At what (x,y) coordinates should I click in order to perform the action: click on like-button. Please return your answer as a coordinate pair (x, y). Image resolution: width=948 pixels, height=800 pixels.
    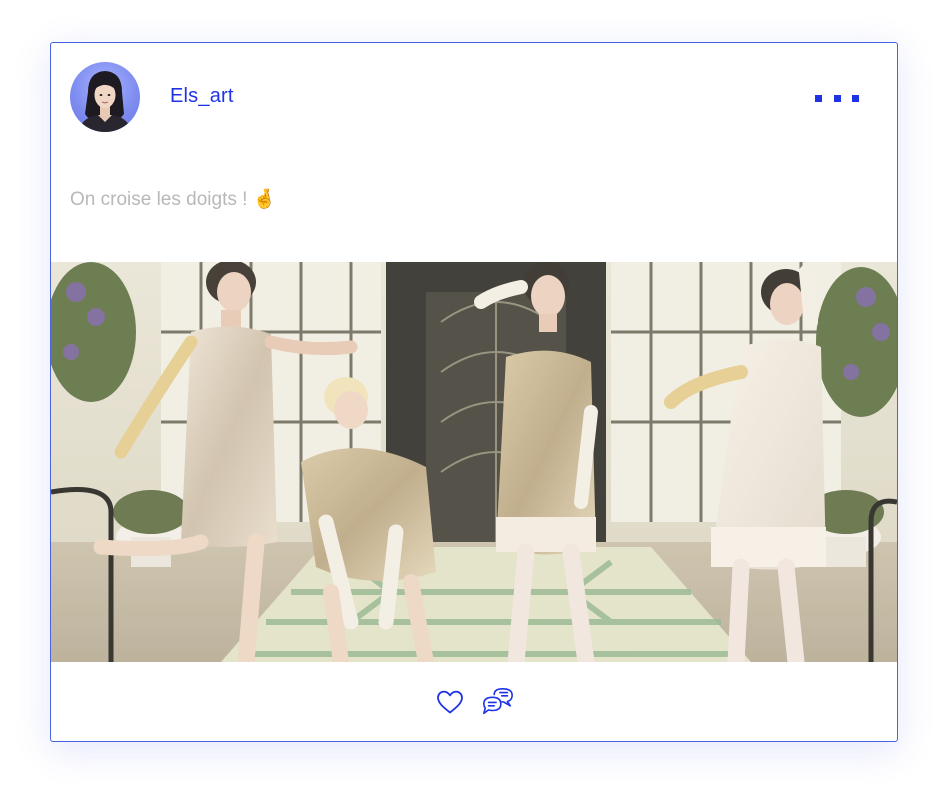
    Looking at the image, I should click on (450, 702).